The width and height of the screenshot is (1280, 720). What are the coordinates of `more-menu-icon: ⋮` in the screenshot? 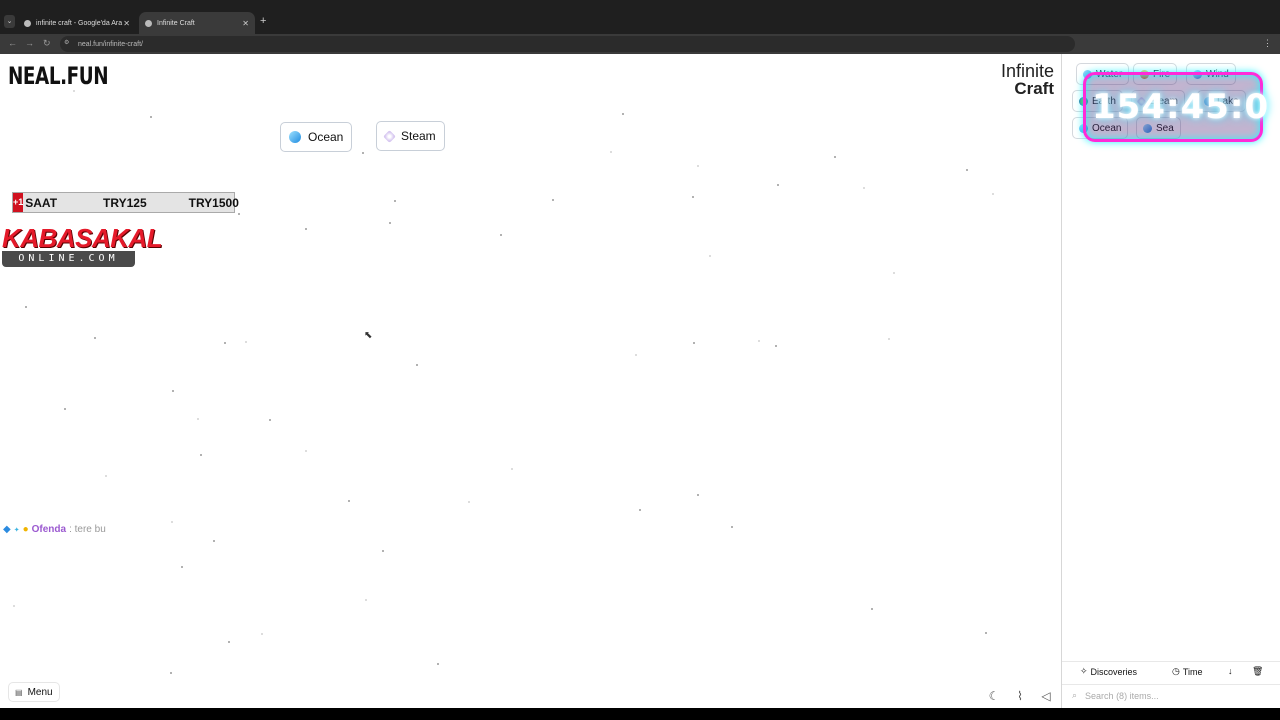 It's located at (1267, 43).